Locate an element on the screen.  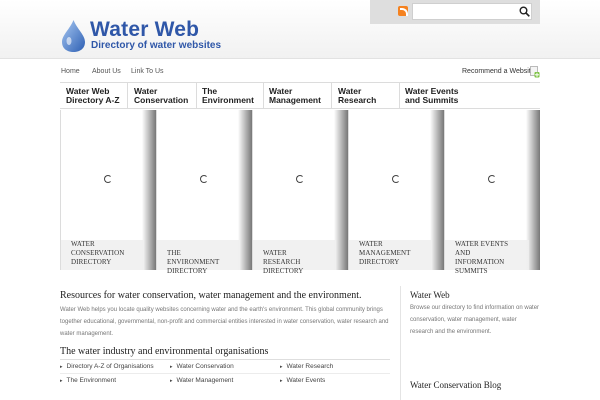
sidebar-blog-title: Water Conservation Blog is located at coordinates (455, 385).